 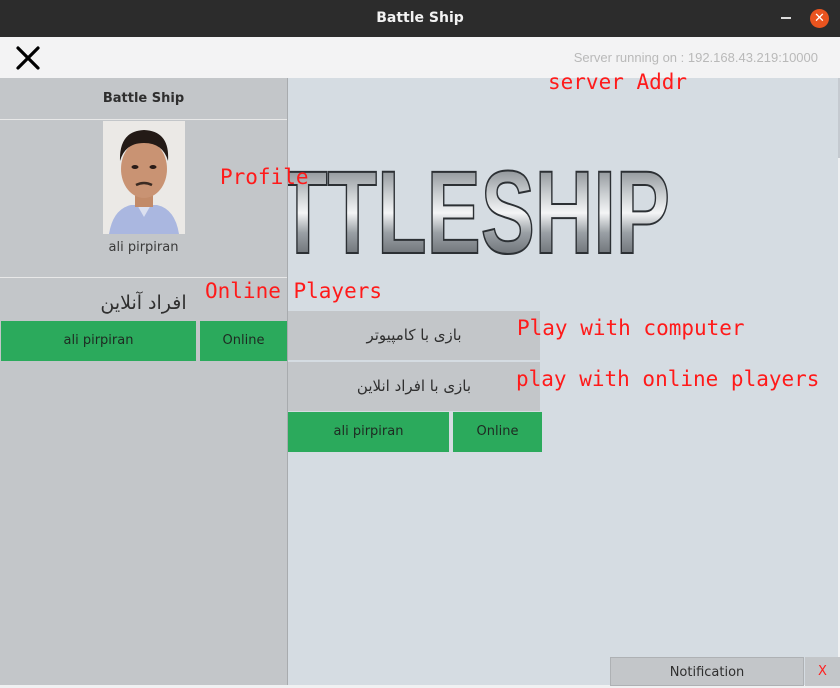 I want to click on sidebar-title: Battle Ship, so click(x=143, y=99).